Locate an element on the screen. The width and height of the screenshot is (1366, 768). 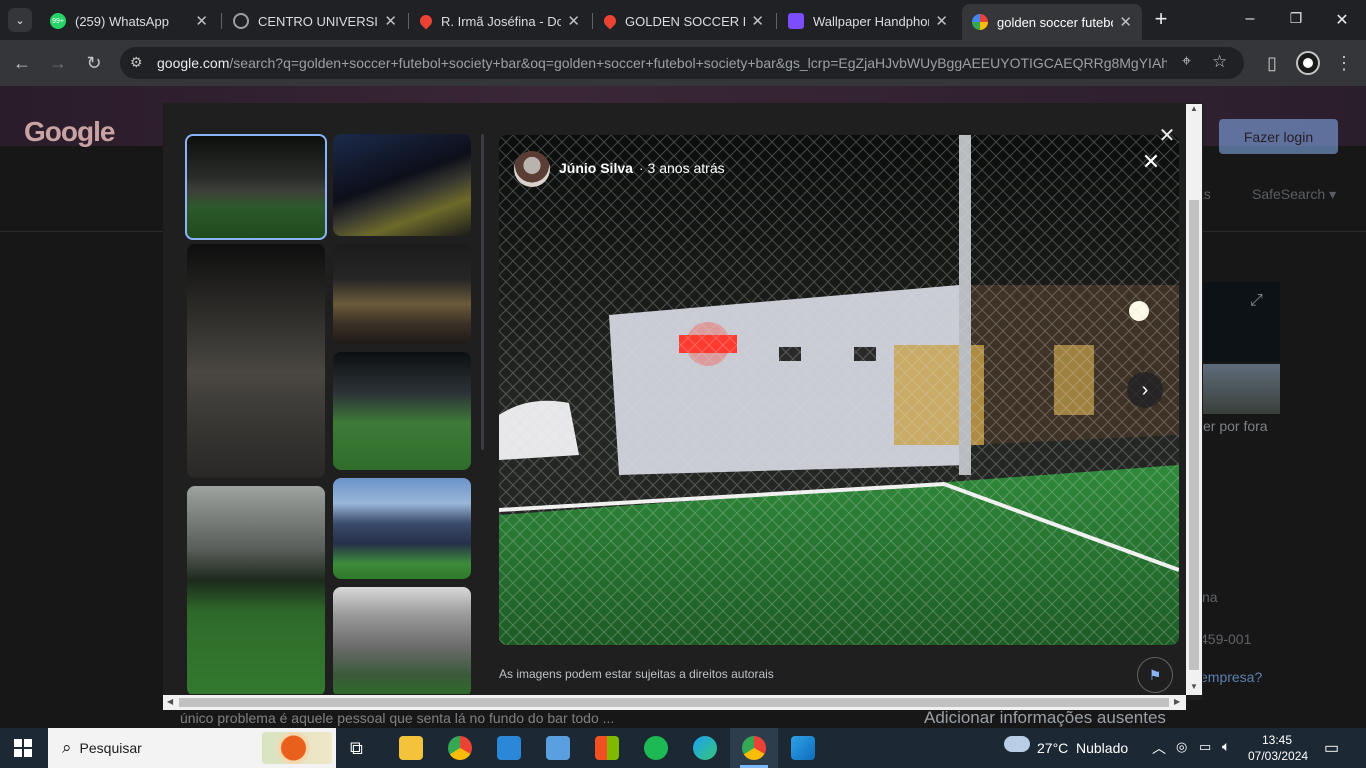
minimize-button: – is located at coordinates (1250, 20).